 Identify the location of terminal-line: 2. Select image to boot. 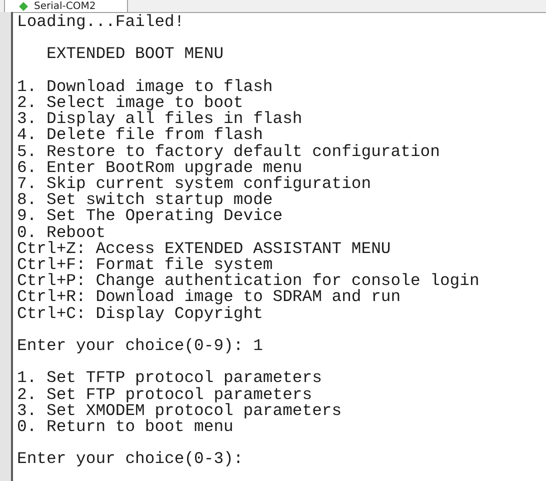
(130, 103).